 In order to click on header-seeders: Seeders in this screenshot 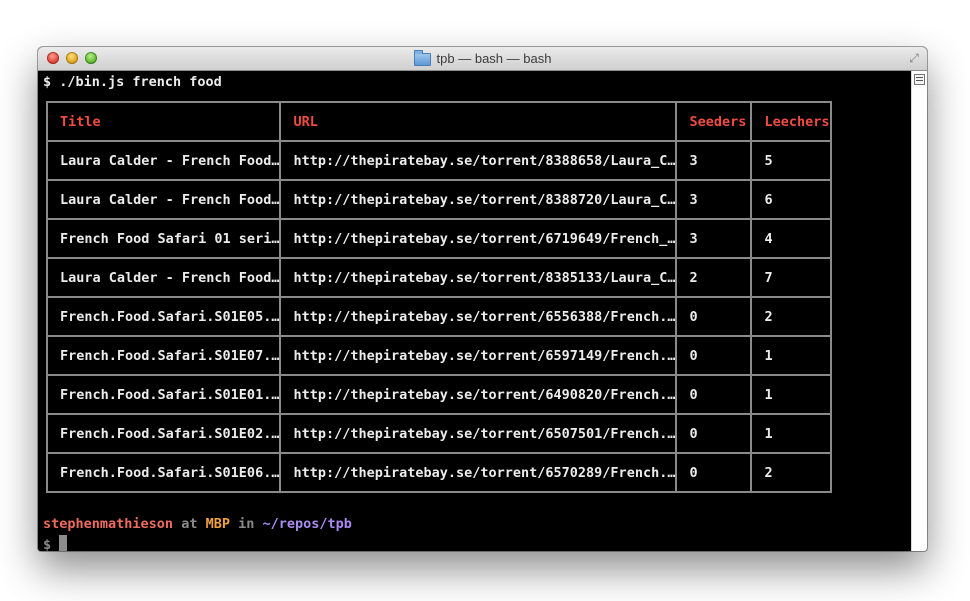, I will do `click(714, 121)`.